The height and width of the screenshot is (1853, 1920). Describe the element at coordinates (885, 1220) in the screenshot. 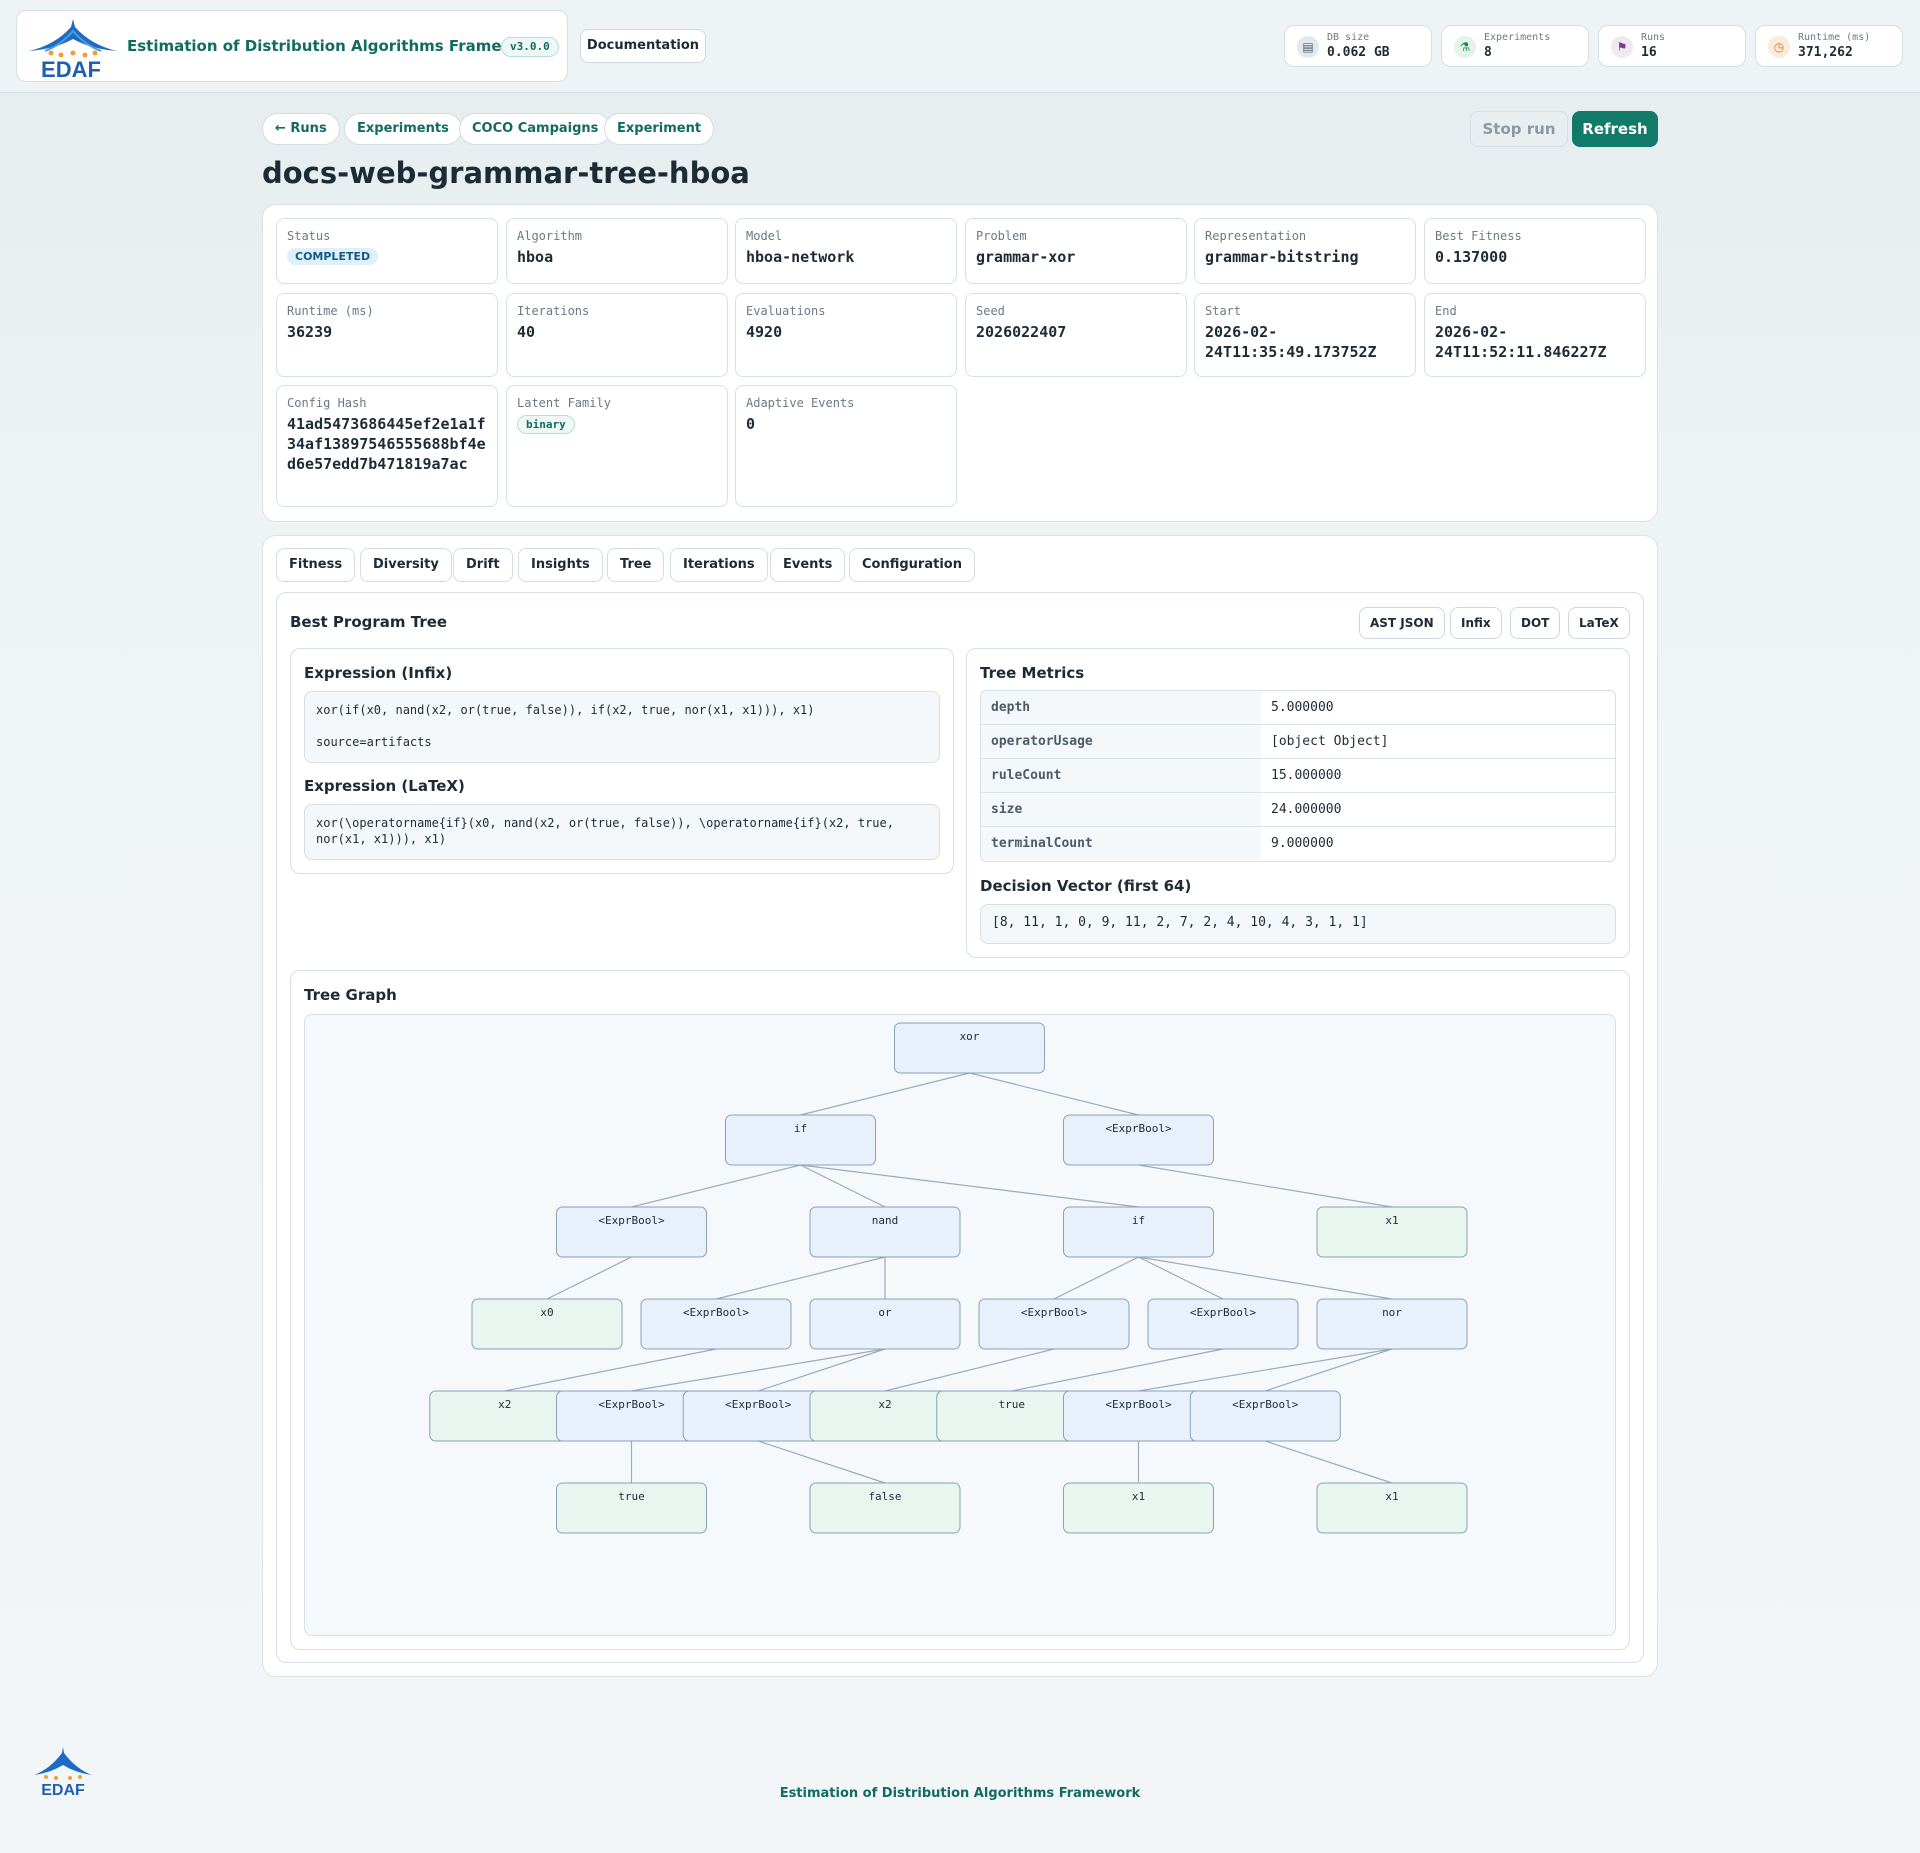

I see `tree-node-label: nand` at that location.